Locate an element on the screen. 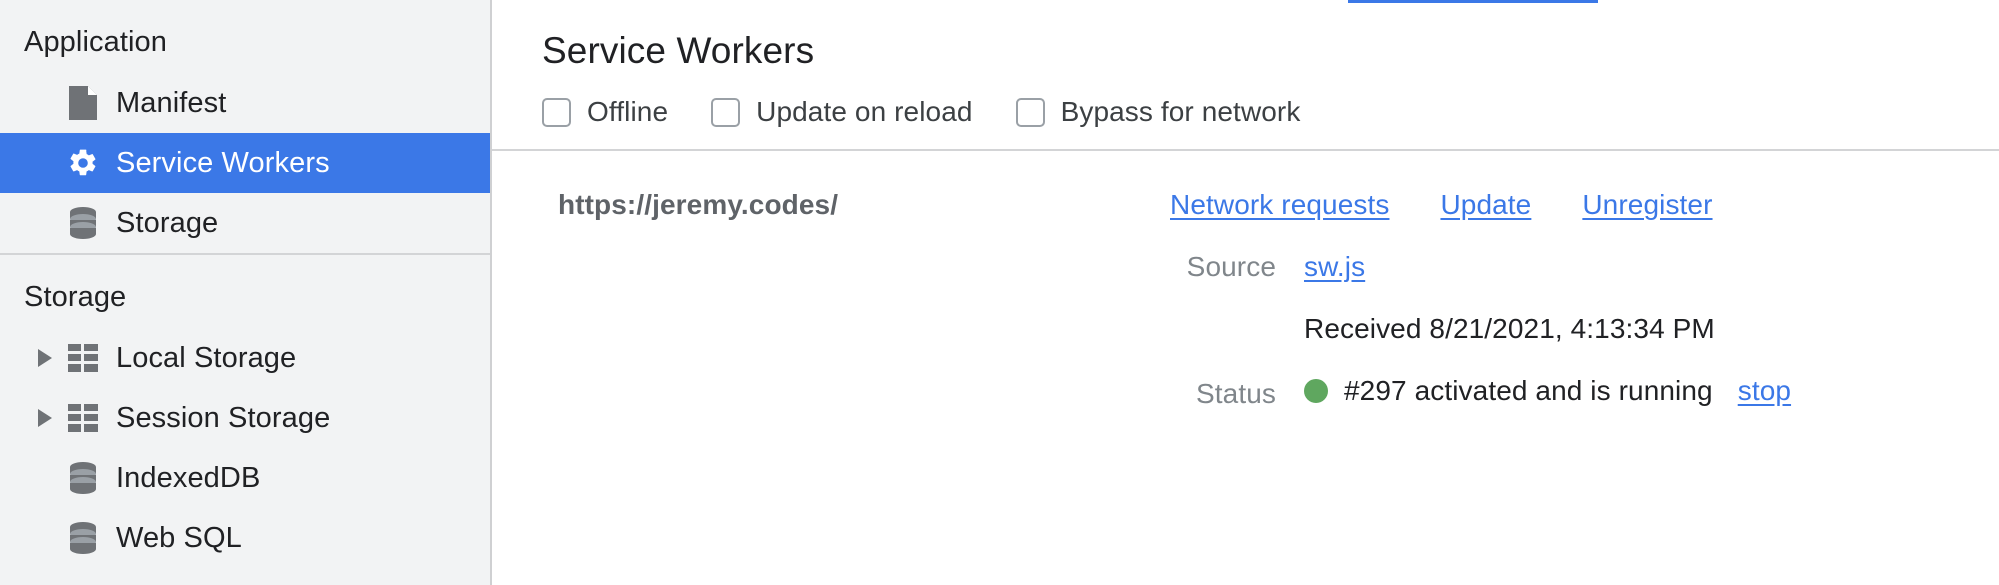 The width and height of the screenshot is (1999, 585). status-label: Status is located at coordinates (1236, 393).